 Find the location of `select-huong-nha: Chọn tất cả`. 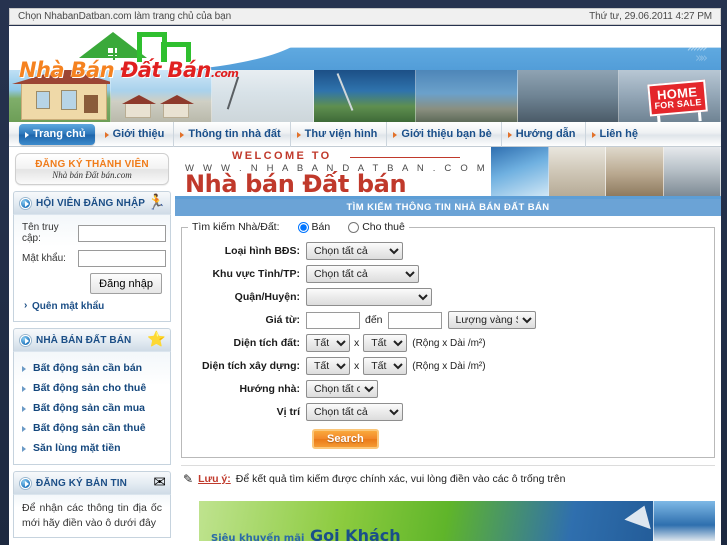

select-huong-nha: Chọn tất cả is located at coordinates (342, 389).